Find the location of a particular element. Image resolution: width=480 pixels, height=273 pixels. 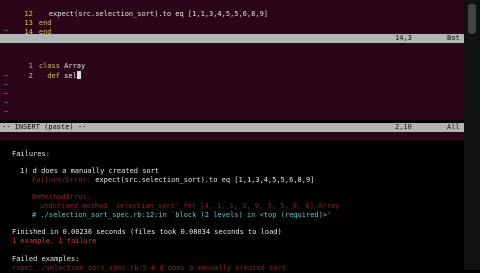

scrollbar-thumb is located at coordinates (472, 19).